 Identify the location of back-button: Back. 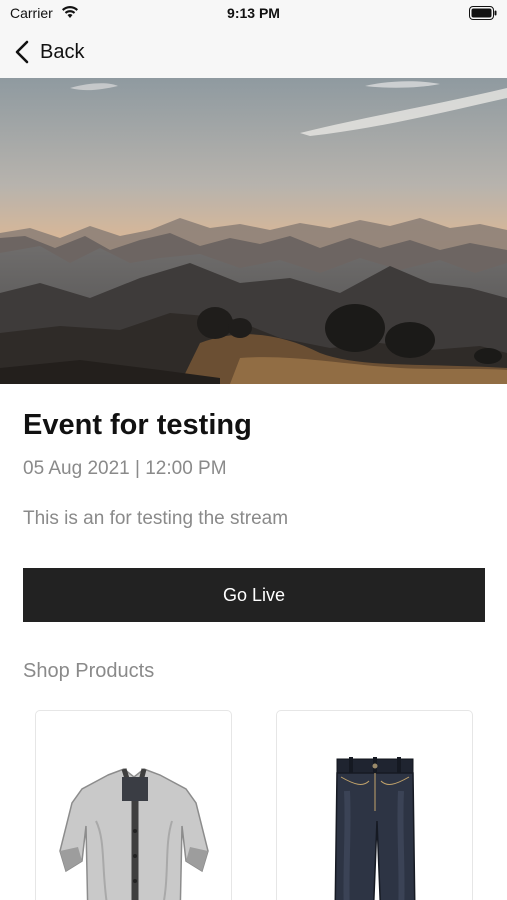
(49, 52).